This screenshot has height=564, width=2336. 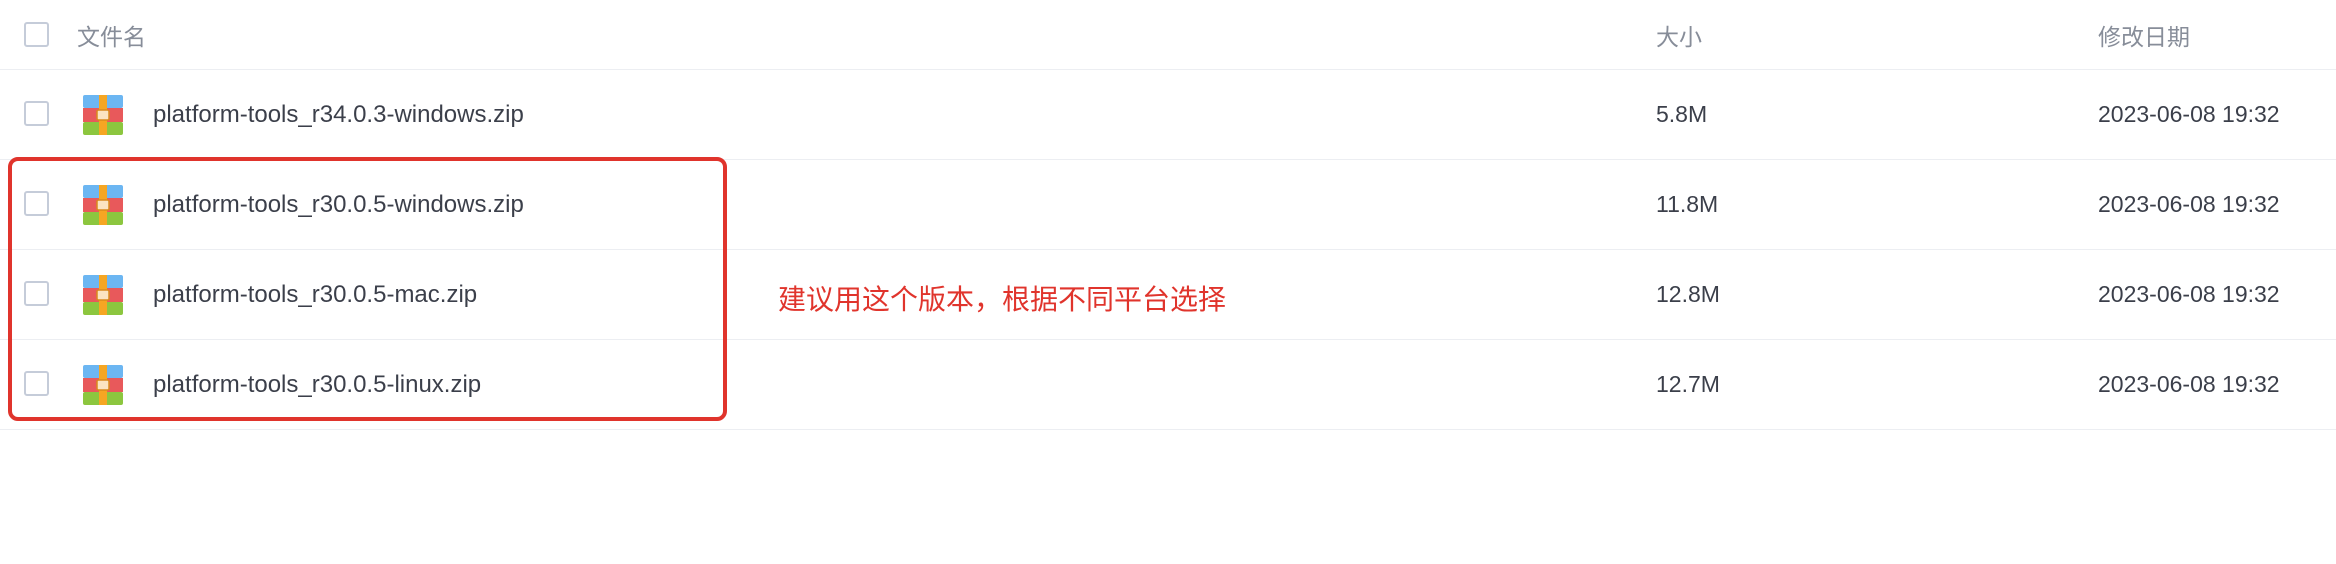 I want to click on file-size: 12.7M, so click(x=1688, y=384).